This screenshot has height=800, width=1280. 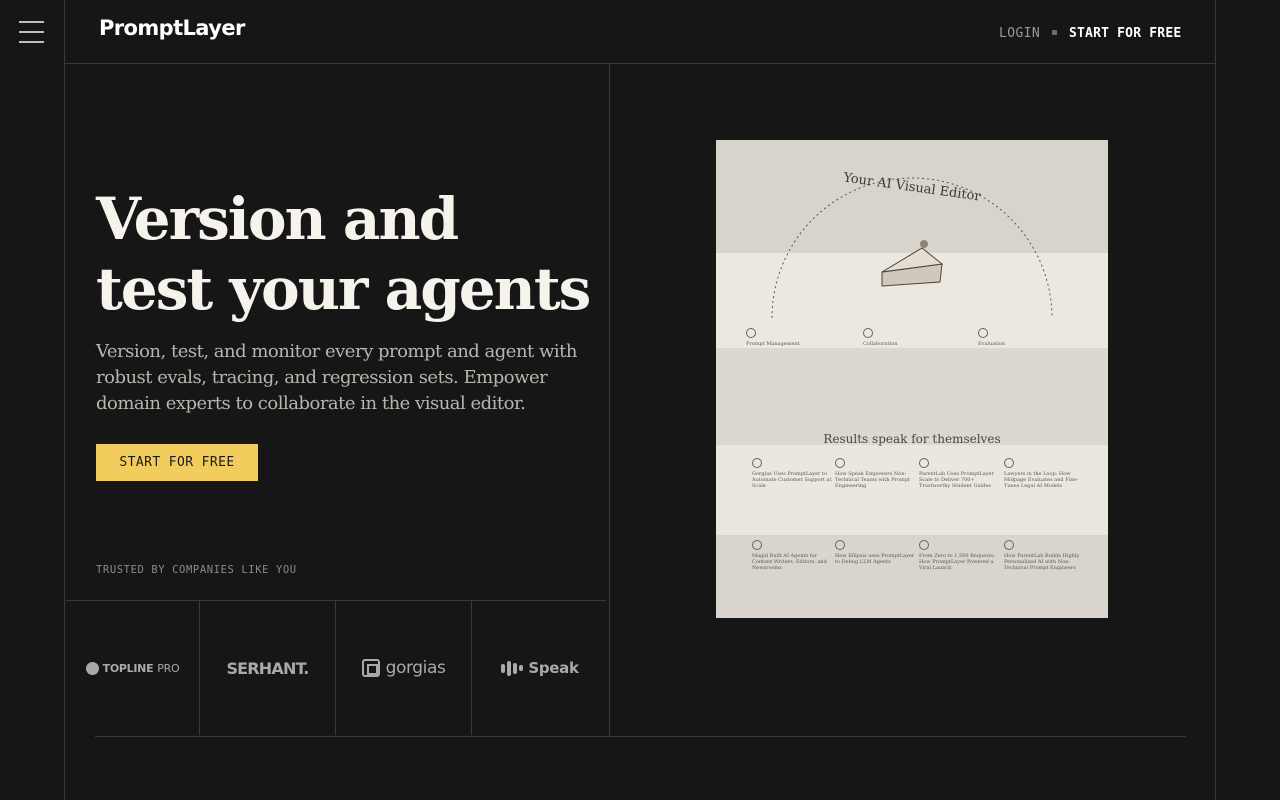 What do you see at coordinates (1054, 32) in the screenshot?
I see `nav-separator` at bounding box center [1054, 32].